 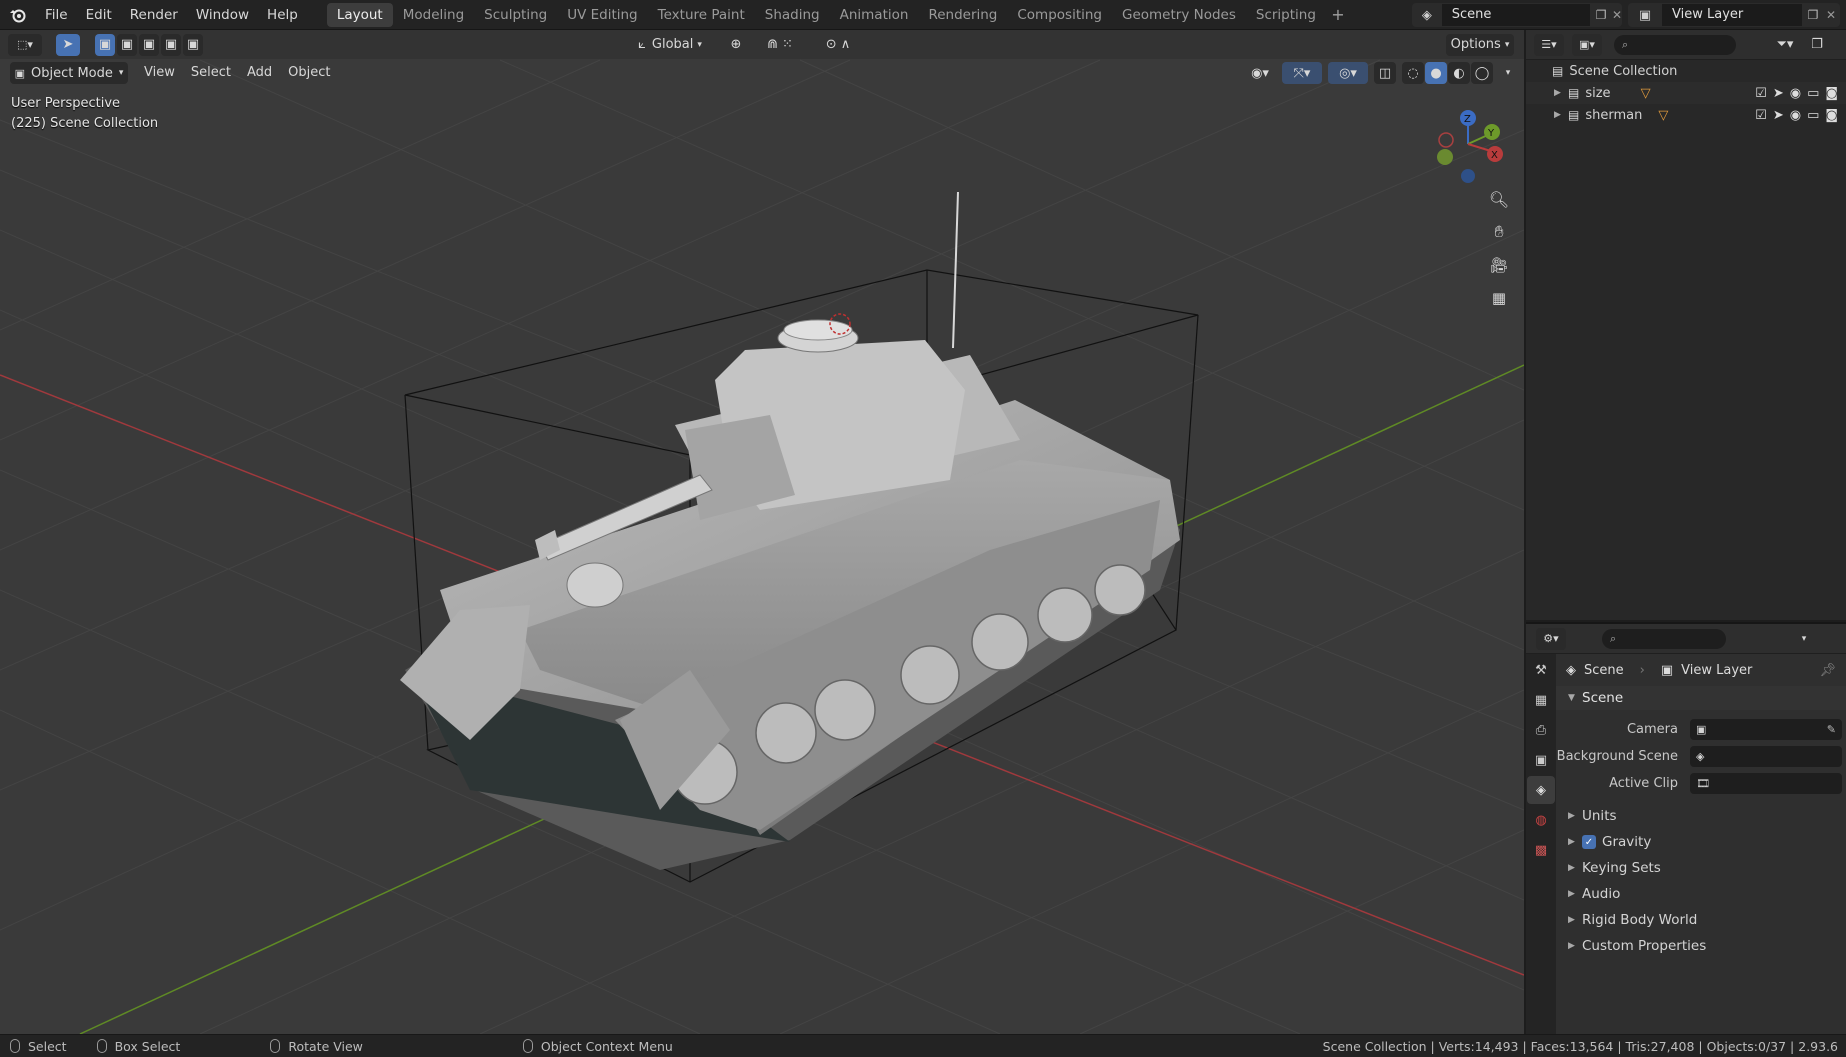 I want to click on rigid-body-world-section: ▶ Rigid Body World, so click(x=1701, y=920).